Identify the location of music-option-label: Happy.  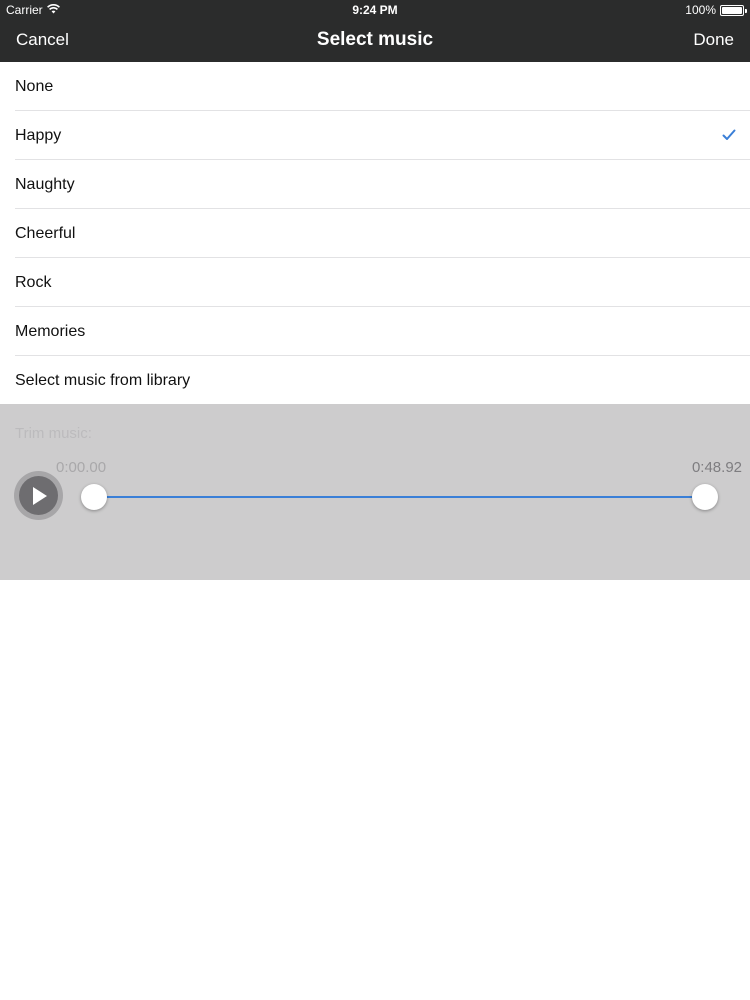
(38, 135).